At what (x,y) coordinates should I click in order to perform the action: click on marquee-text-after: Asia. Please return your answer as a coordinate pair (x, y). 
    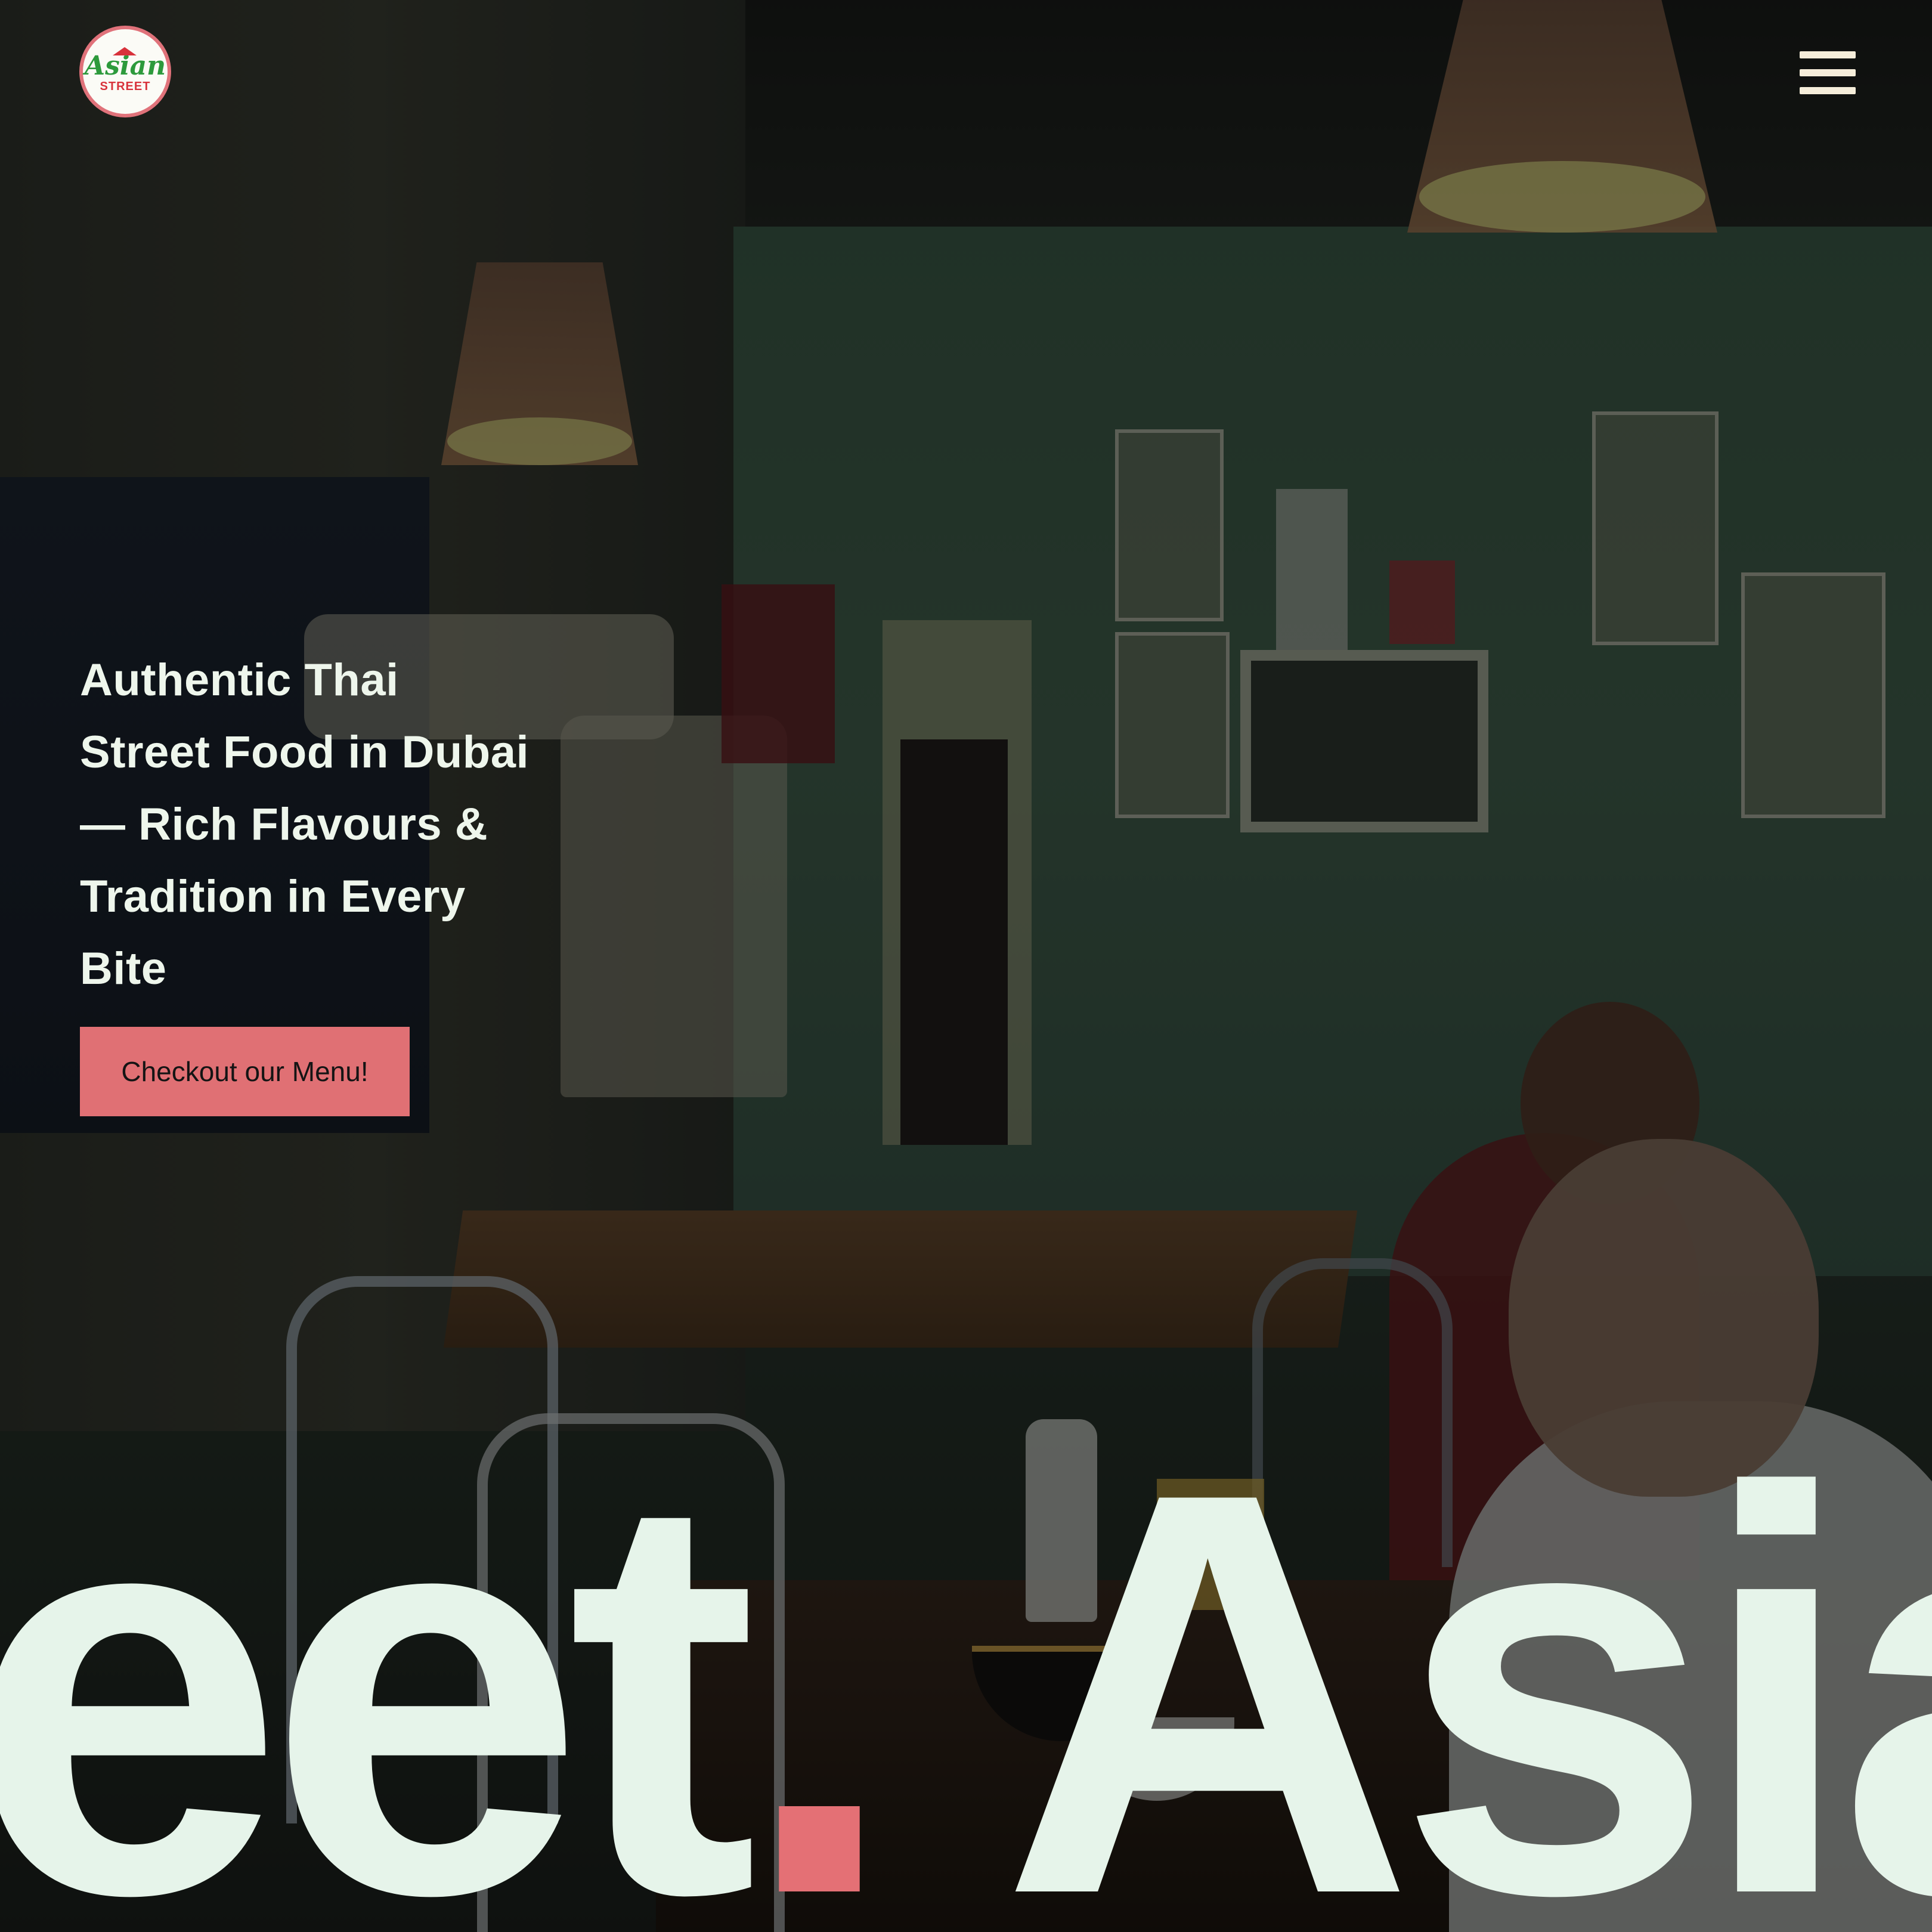
    Looking at the image, I should click on (1466, 1693).